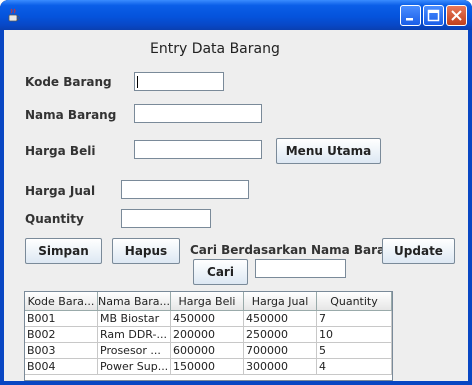 The image size is (472, 385). What do you see at coordinates (198, 113) in the screenshot?
I see `nama-barang-field` at bounding box center [198, 113].